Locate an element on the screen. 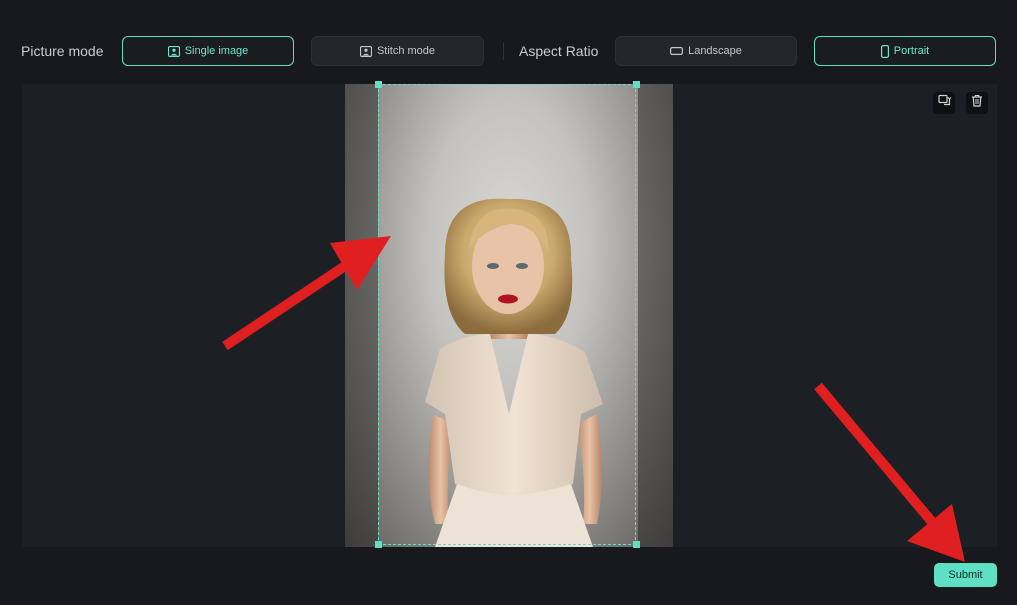 This screenshot has height=605, width=1017. crop-handle-bottom-right is located at coordinates (636, 544).